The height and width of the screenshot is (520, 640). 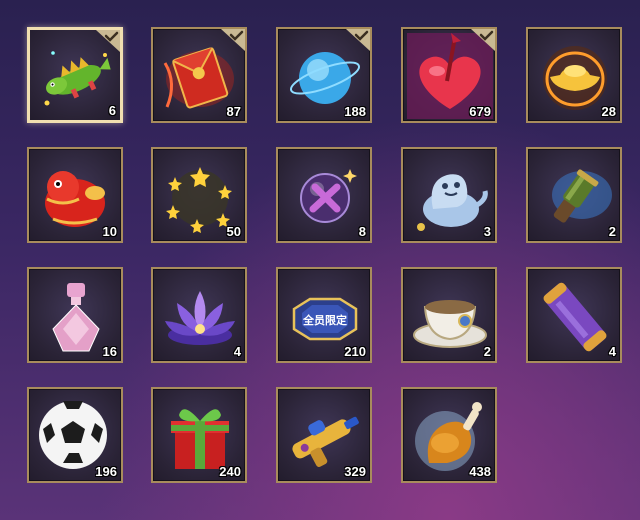 I want to click on ghost-teapot-icon, so click(x=450, y=196).